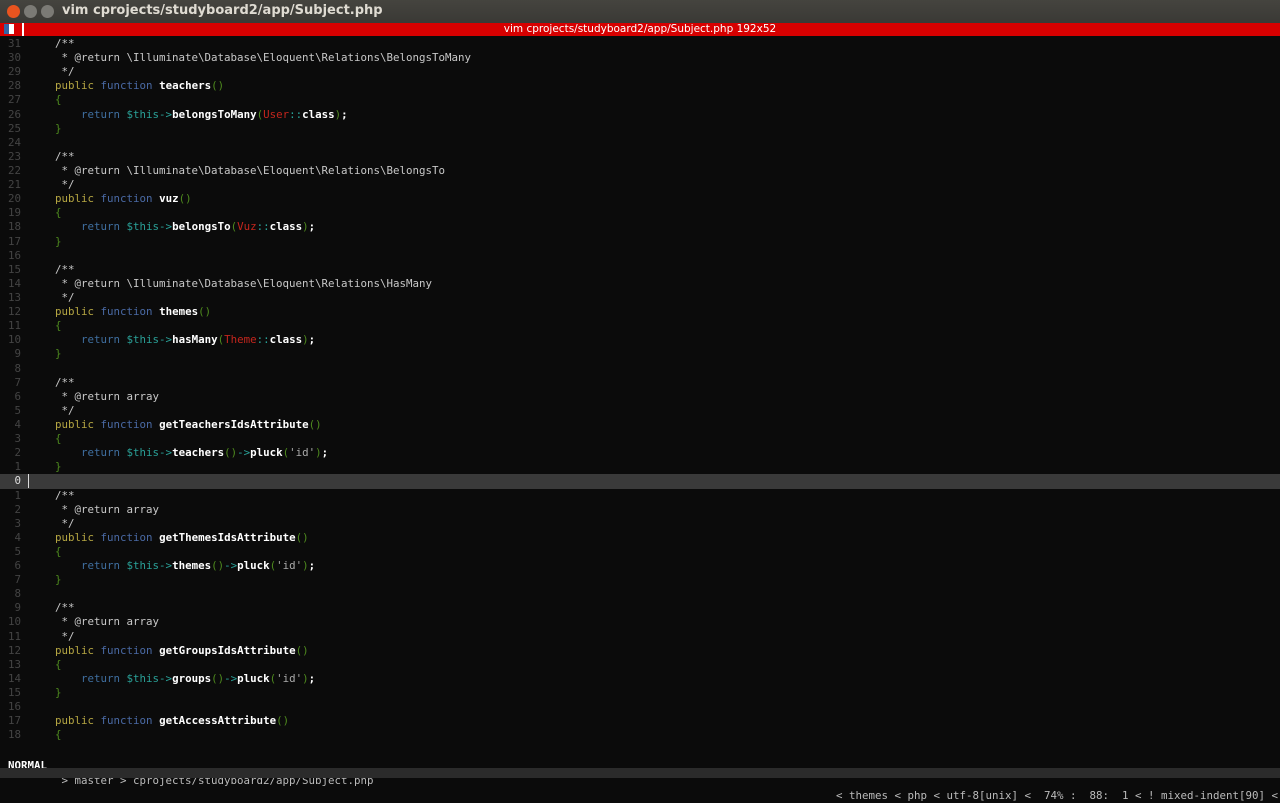  What do you see at coordinates (640, 185) in the screenshot?
I see `code-line: 21 */` at bounding box center [640, 185].